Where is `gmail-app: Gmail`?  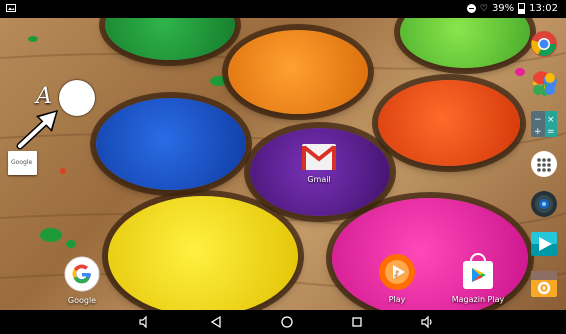 gmail-app: Gmail is located at coordinates (319, 163).